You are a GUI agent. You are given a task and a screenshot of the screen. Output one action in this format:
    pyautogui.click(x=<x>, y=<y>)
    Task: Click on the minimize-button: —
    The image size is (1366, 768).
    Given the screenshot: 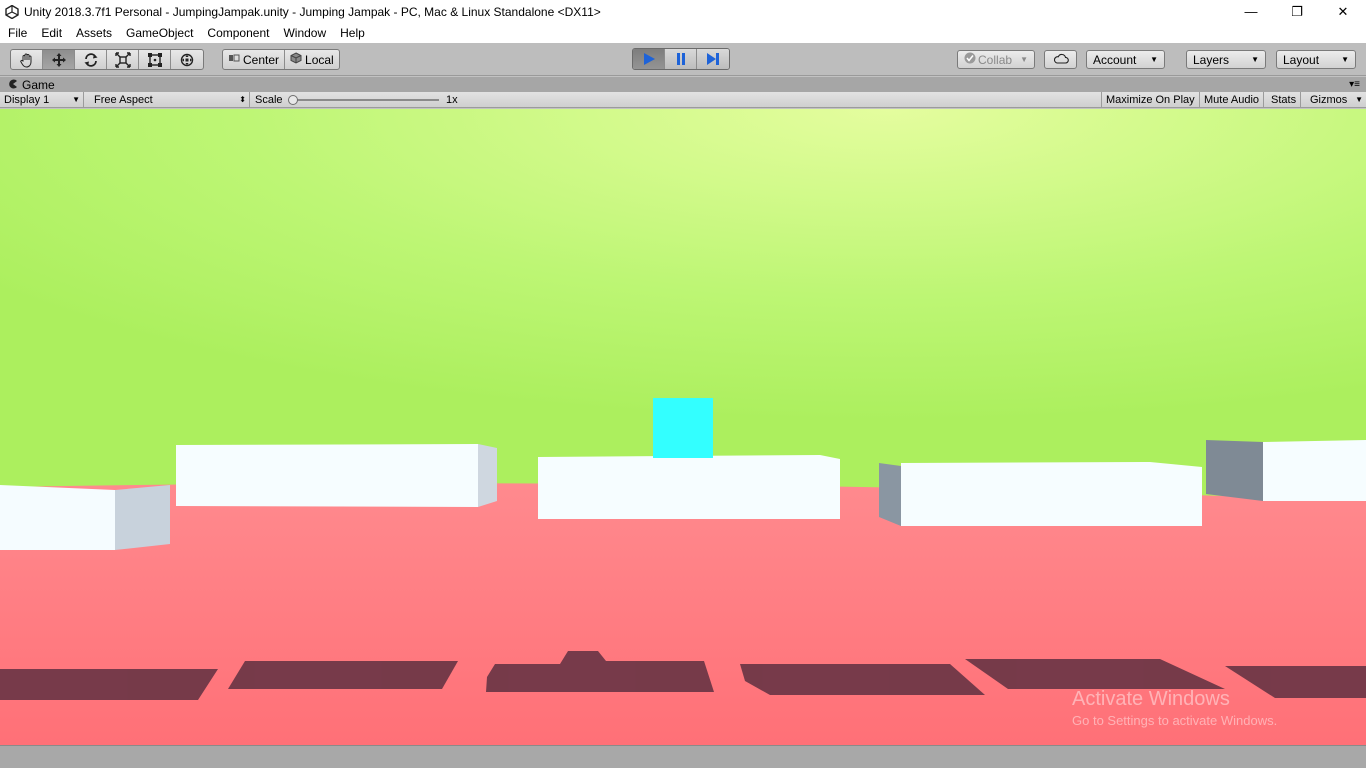 What is the action you would take?
    pyautogui.click(x=1251, y=11)
    